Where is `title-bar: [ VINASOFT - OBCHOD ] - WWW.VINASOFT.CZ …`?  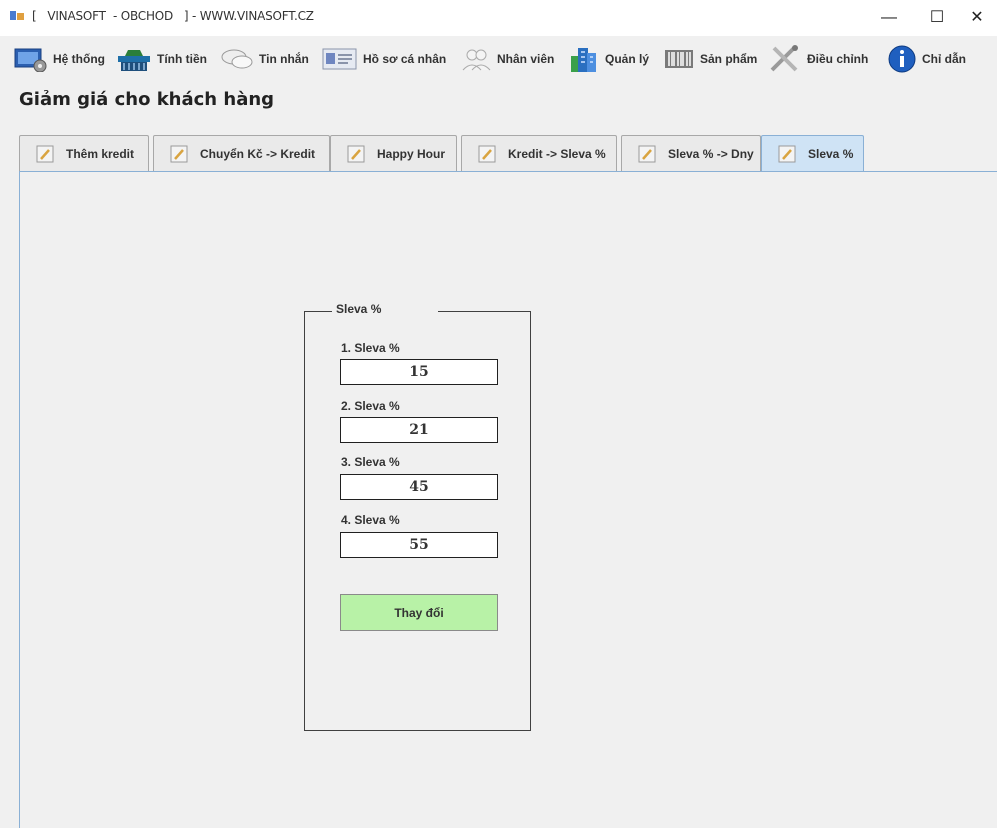
title-bar: [ VINASOFT - OBCHOD ] - WWW.VINASOFT.CZ … is located at coordinates (498, 18).